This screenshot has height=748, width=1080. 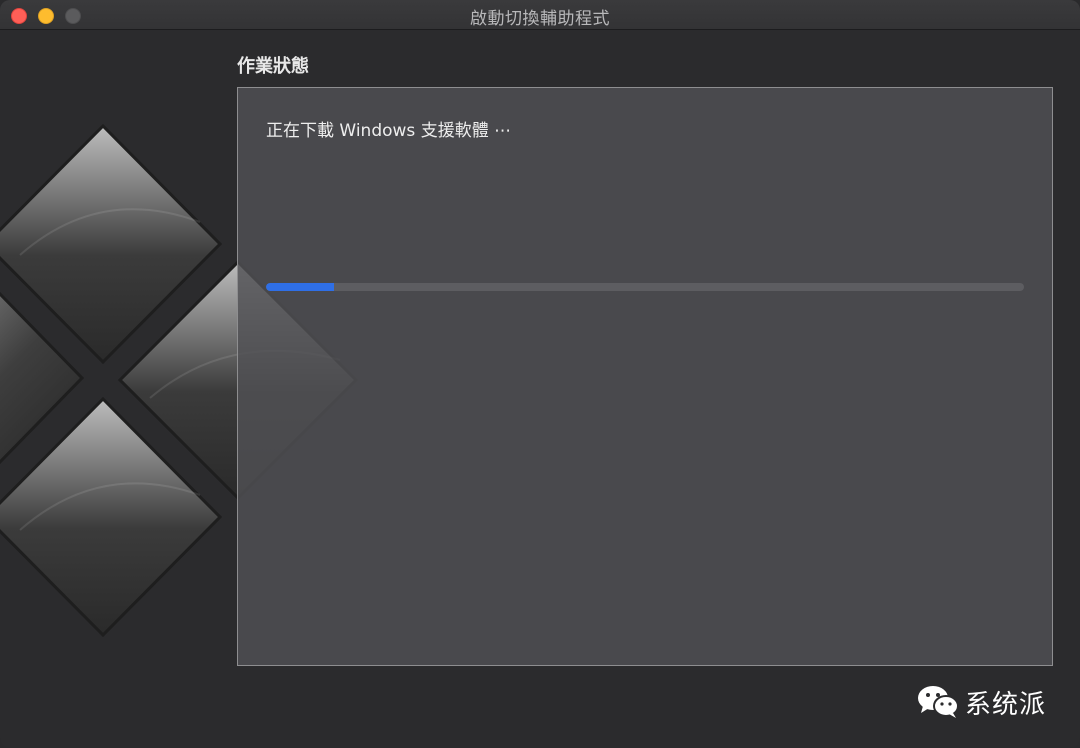 What do you see at coordinates (1006, 705) in the screenshot?
I see `watermark-text: 系统派` at bounding box center [1006, 705].